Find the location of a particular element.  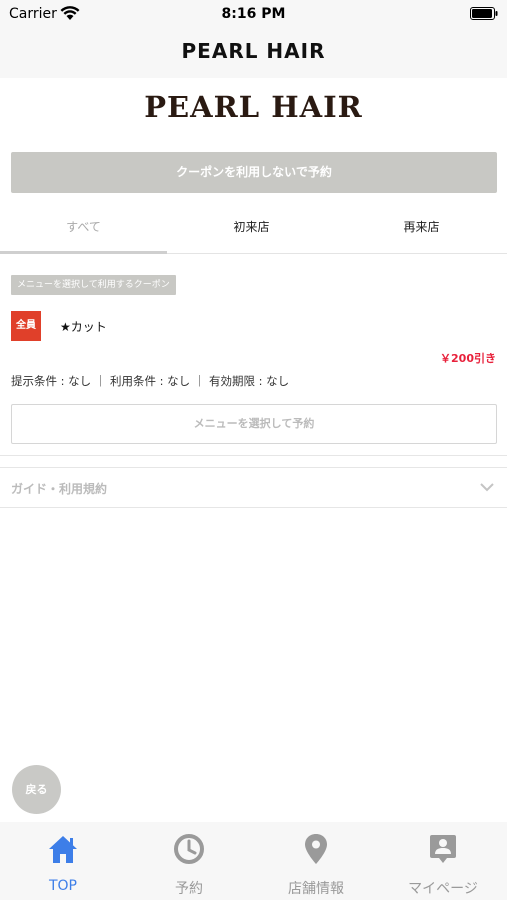

battery-icon is located at coordinates (484, 13).